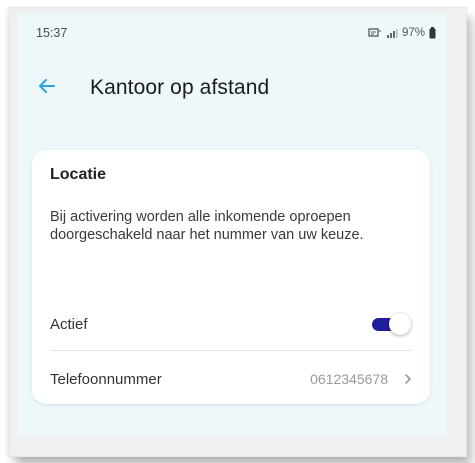 Image resolution: width=475 pixels, height=463 pixels. I want to click on wifi-calling-icon, so click(375, 33).